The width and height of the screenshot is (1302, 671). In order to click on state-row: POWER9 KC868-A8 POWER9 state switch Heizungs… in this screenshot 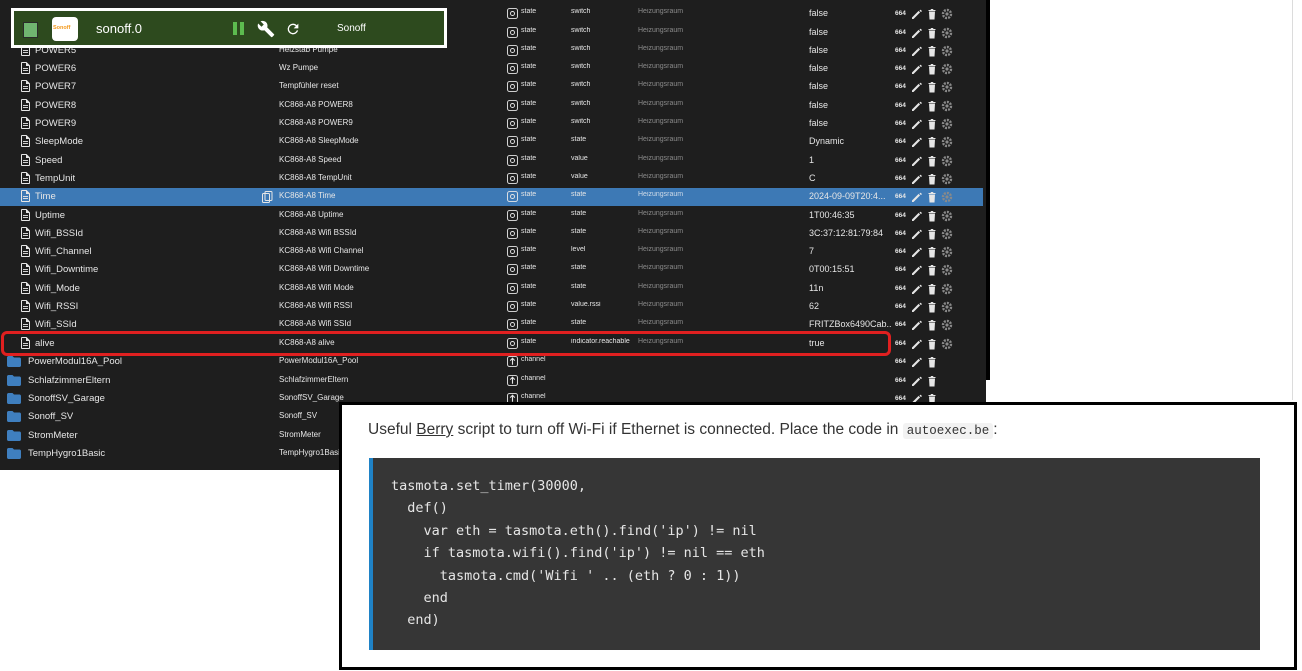, I will do `click(491, 124)`.